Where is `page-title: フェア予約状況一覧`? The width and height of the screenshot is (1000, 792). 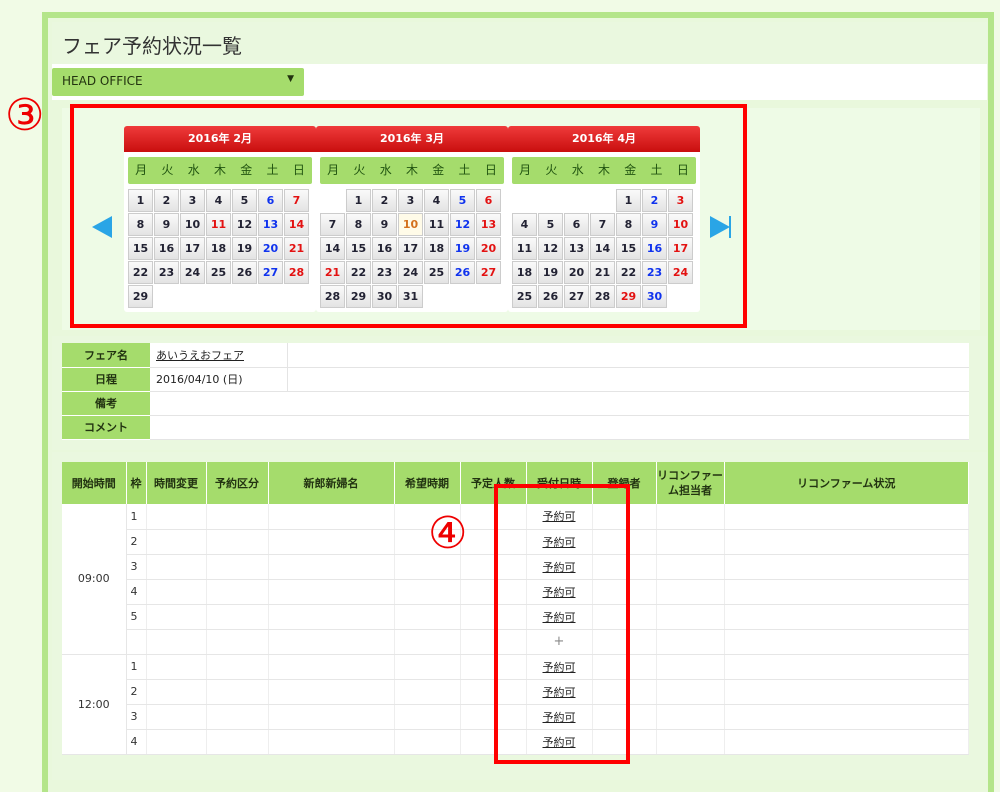 page-title: フェア予約状況一覧 is located at coordinates (519, 43).